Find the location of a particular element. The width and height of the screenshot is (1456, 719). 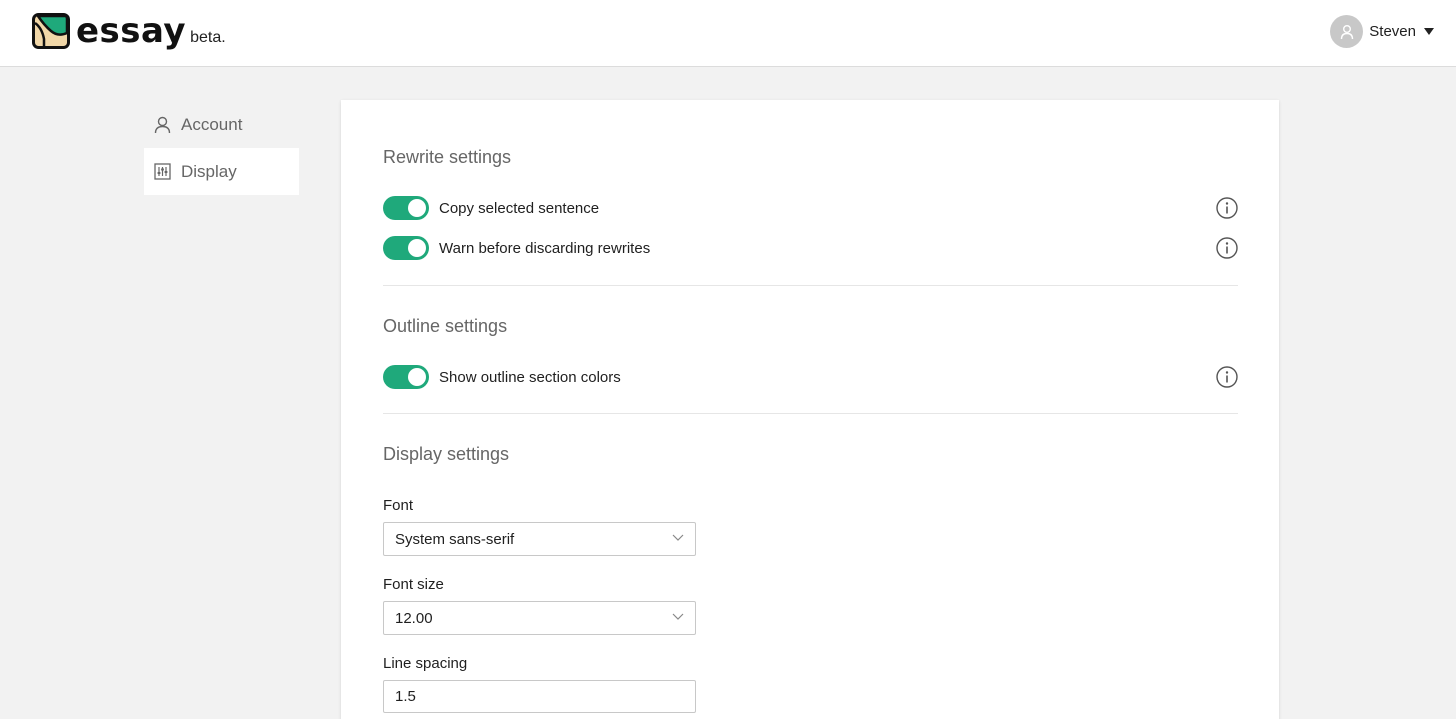

sidebar-item-display: Display is located at coordinates (221, 171).